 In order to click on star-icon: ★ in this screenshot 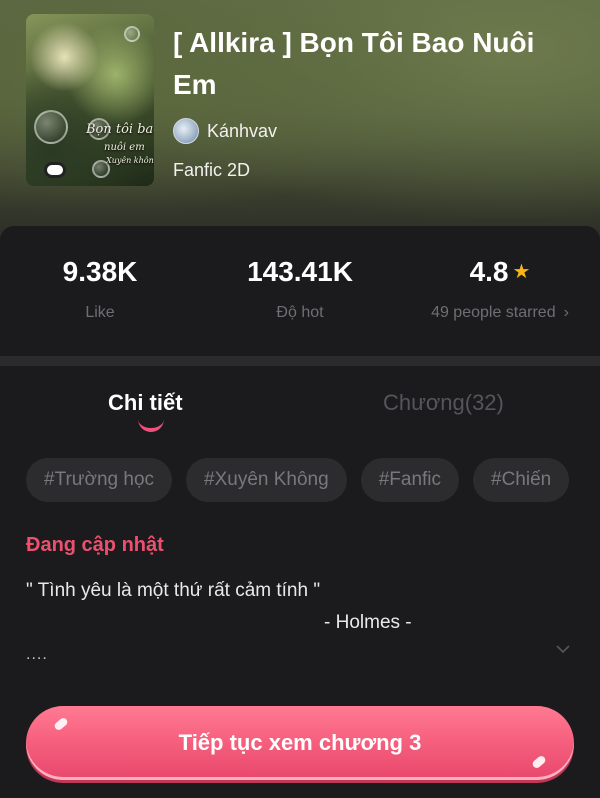, I will do `click(521, 272)`.